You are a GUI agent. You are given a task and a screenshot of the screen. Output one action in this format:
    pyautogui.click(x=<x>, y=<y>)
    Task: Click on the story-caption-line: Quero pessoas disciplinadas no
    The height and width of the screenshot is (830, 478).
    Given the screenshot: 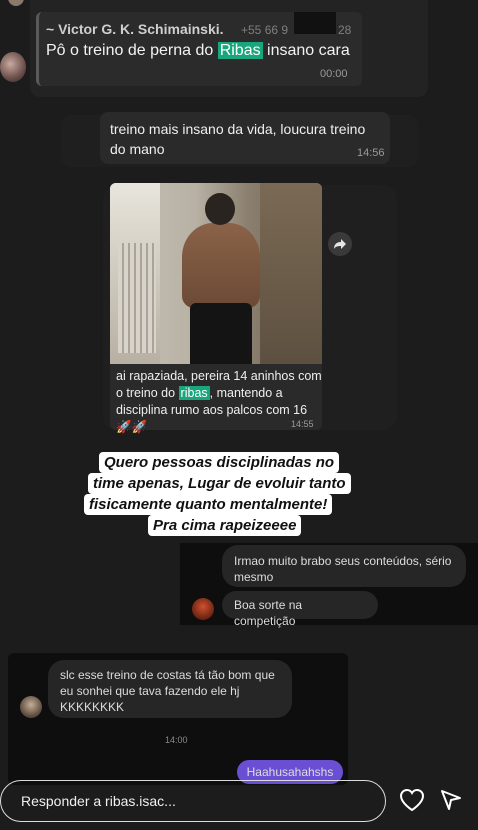 What is the action you would take?
    pyautogui.click(x=219, y=462)
    